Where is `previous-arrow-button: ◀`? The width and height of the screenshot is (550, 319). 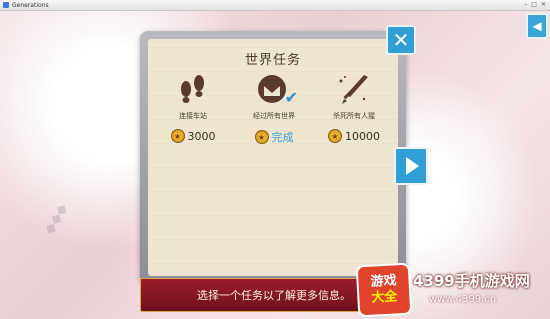
previous-arrow-button: ◀ is located at coordinates (537, 26).